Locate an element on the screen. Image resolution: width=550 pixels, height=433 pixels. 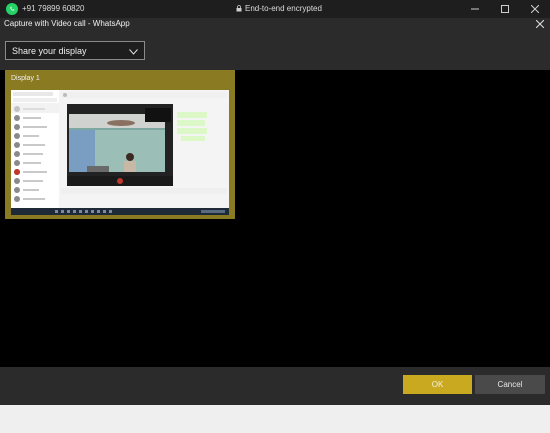
encryption-label: End-to-end encrypted is located at coordinates (283, 8).